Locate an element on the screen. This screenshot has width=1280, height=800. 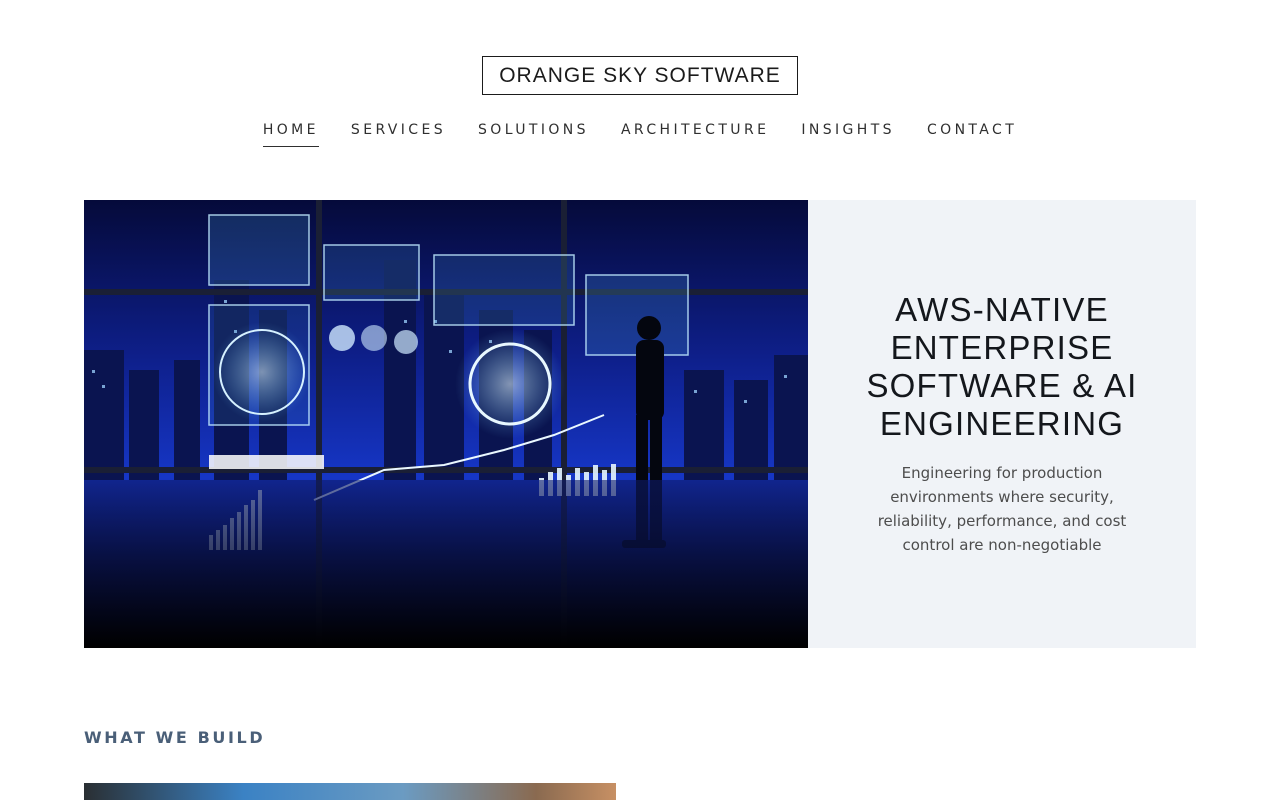
brand-container: ORANGE SKY SOFTWARE is located at coordinates (640, 75).